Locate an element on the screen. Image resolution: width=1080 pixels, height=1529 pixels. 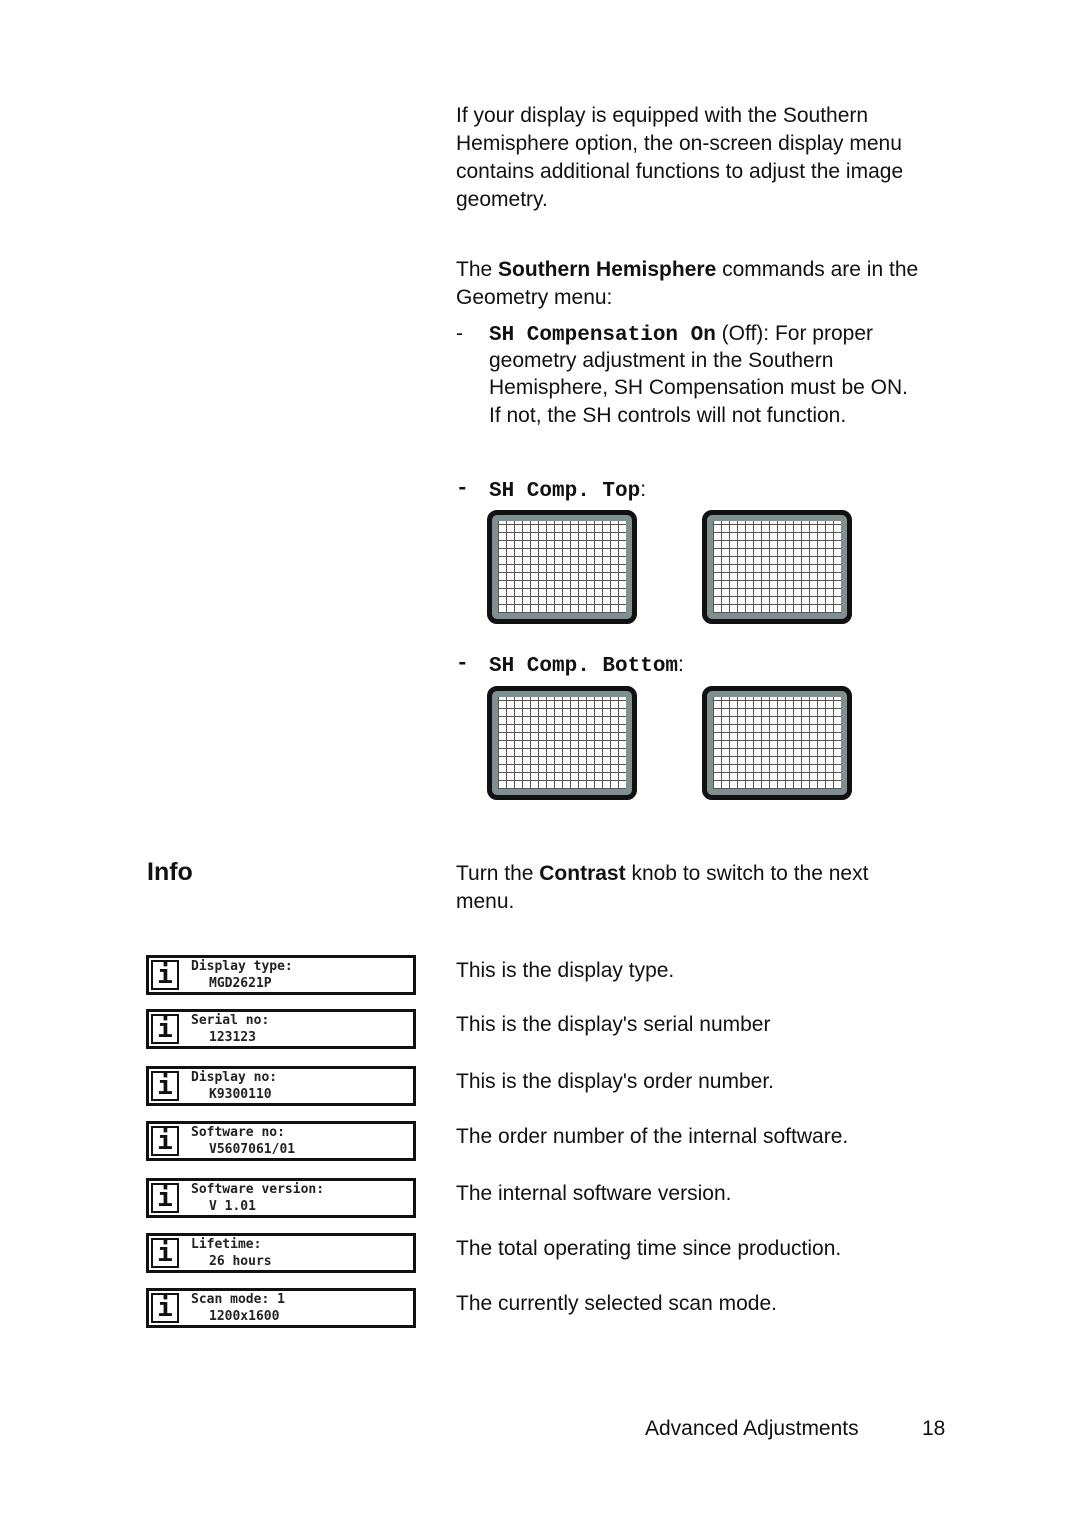
info-description: This is the display's order number. is located at coordinates (615, 1081).